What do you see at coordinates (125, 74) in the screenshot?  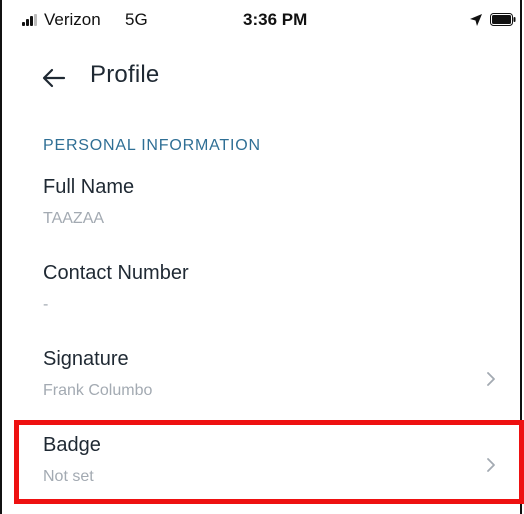 I see `page-title: Profile` at bounding box center [125, 74].